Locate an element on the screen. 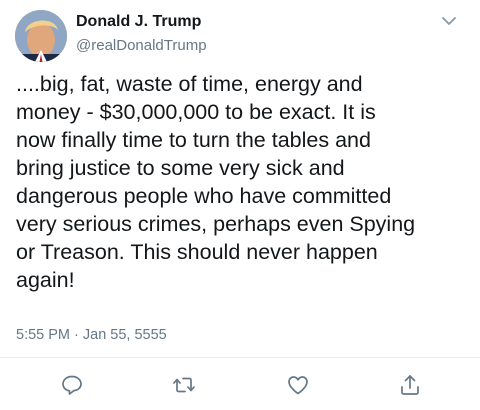 The height and width of the screenshot is (410, 480). divider is located at coordinates (240, 357).